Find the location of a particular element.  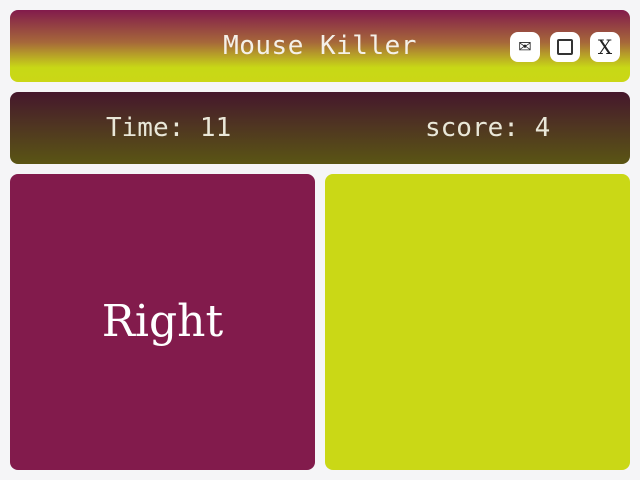

maximize-button is located at coordinates (565, 47).